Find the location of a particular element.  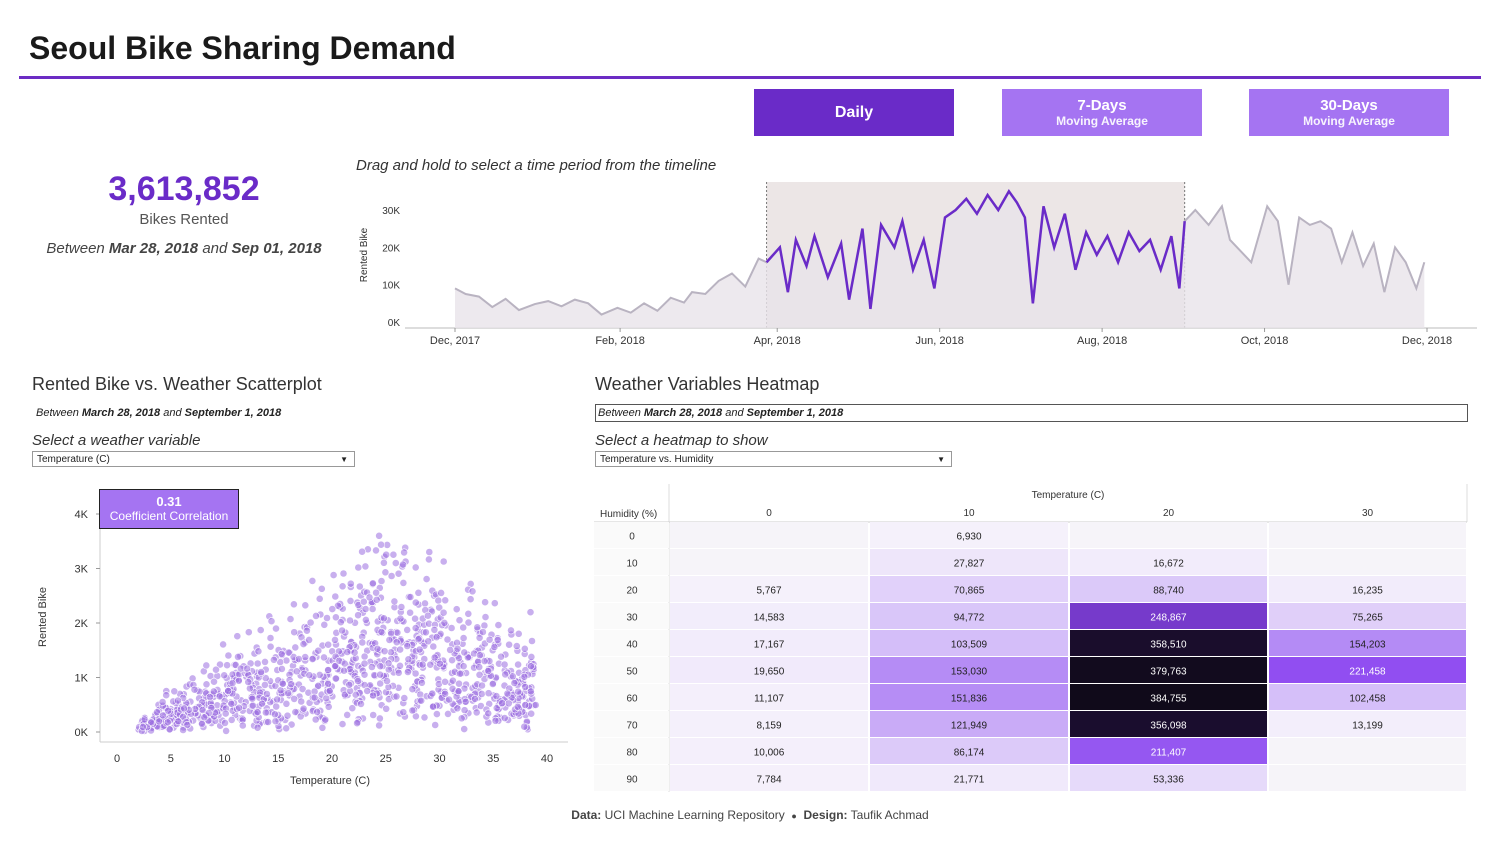

timeline-y-axis-label: Rented Bike is located at coordinates (364, 254).